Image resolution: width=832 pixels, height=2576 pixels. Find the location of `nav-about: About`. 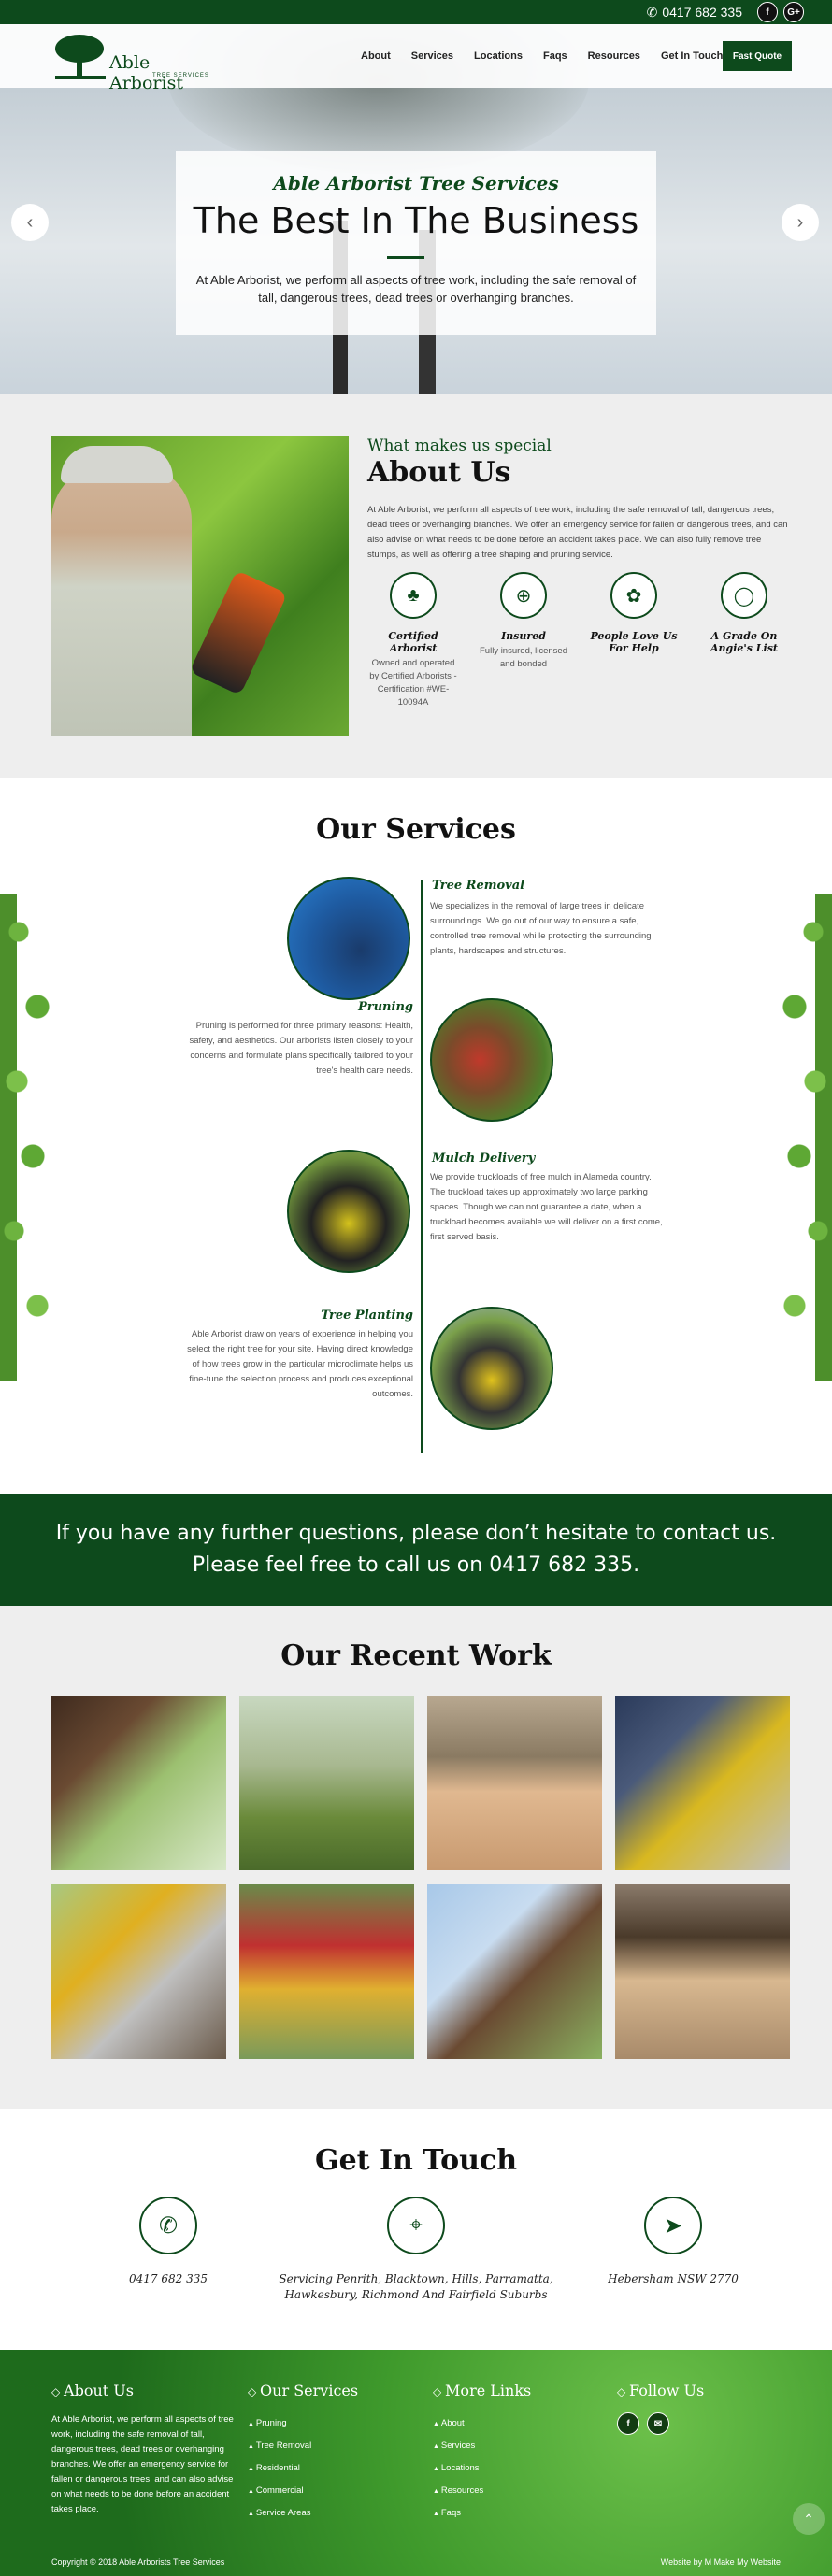

nav-about: About is located at coordinates (376, 56).